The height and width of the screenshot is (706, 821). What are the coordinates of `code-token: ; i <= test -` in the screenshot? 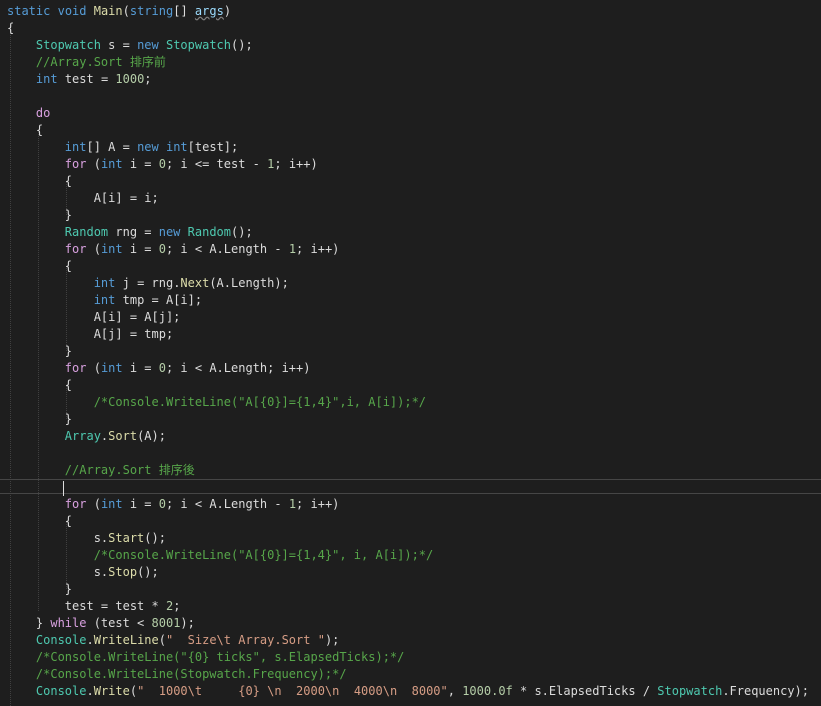 It's located at (216, 164).